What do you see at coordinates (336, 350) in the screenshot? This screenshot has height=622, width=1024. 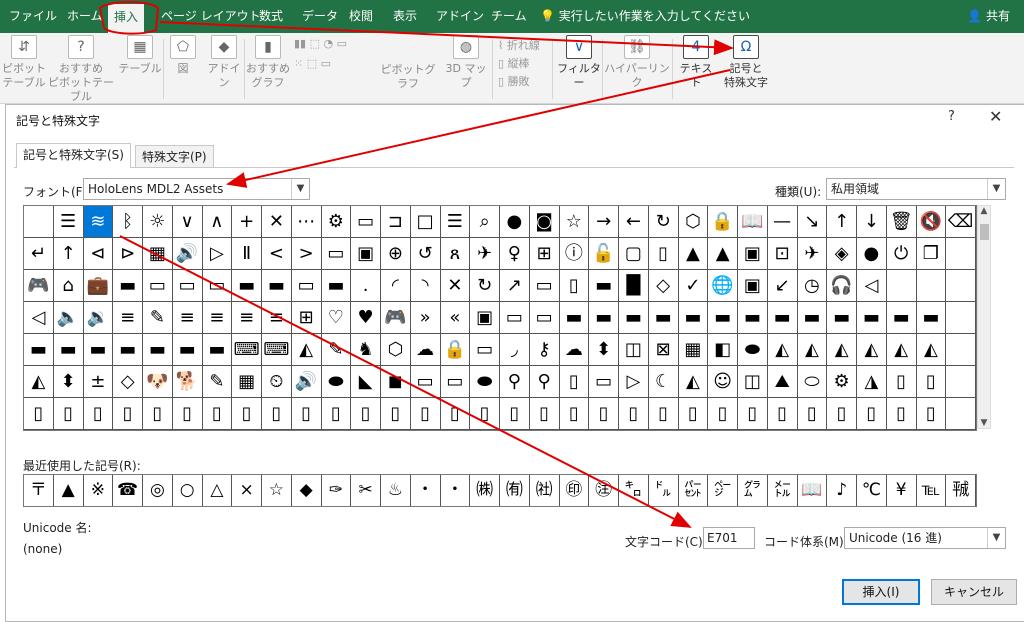 I see `symbol-cell: ✎` at bounding box center [336, 350].